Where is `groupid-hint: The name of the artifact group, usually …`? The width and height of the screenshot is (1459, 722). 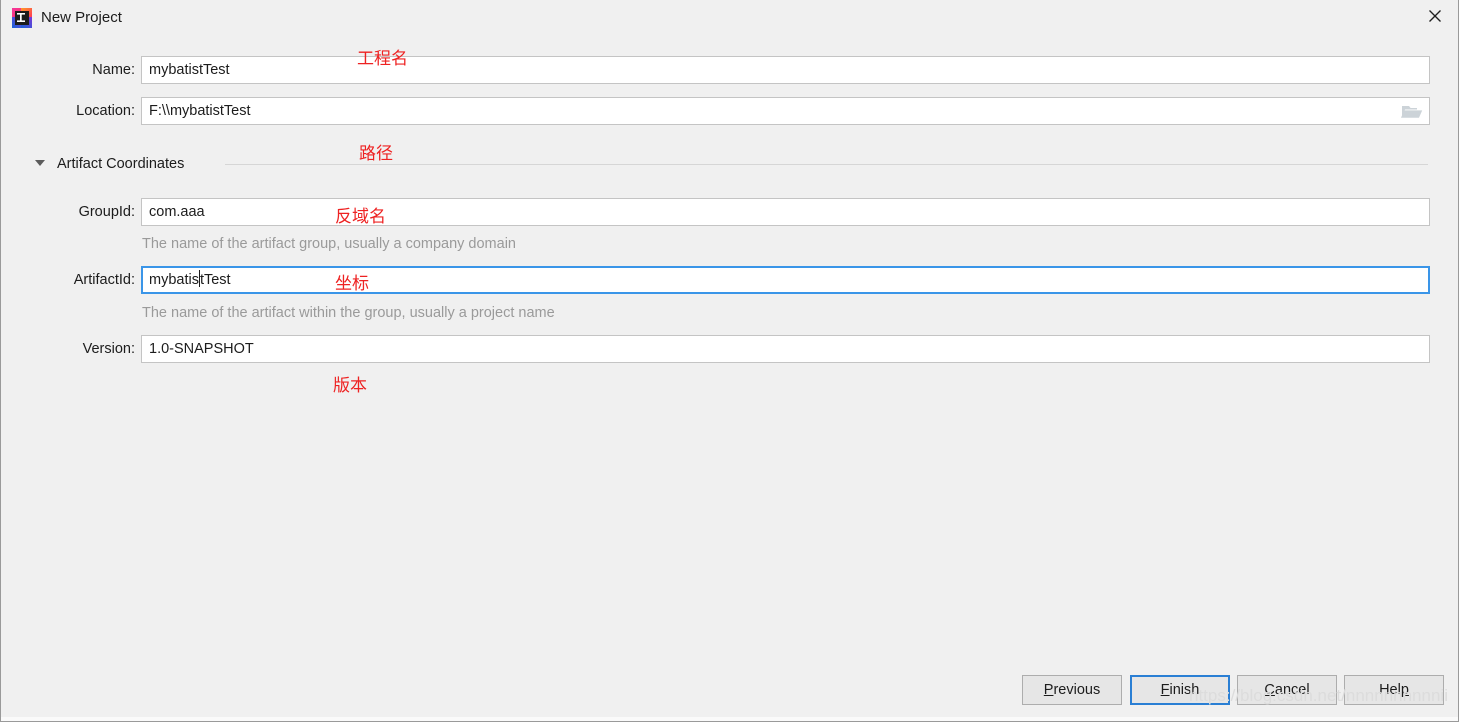 groupid-hint: The name of the artifact group, usually … is located at coordinates (329, 244).